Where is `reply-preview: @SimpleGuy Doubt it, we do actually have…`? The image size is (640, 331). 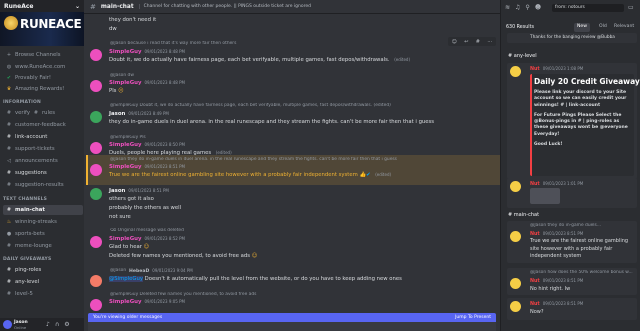
reply-preview: @SimpleGuy Doubt it, we do actually have… is located at coordinates (300, 105).